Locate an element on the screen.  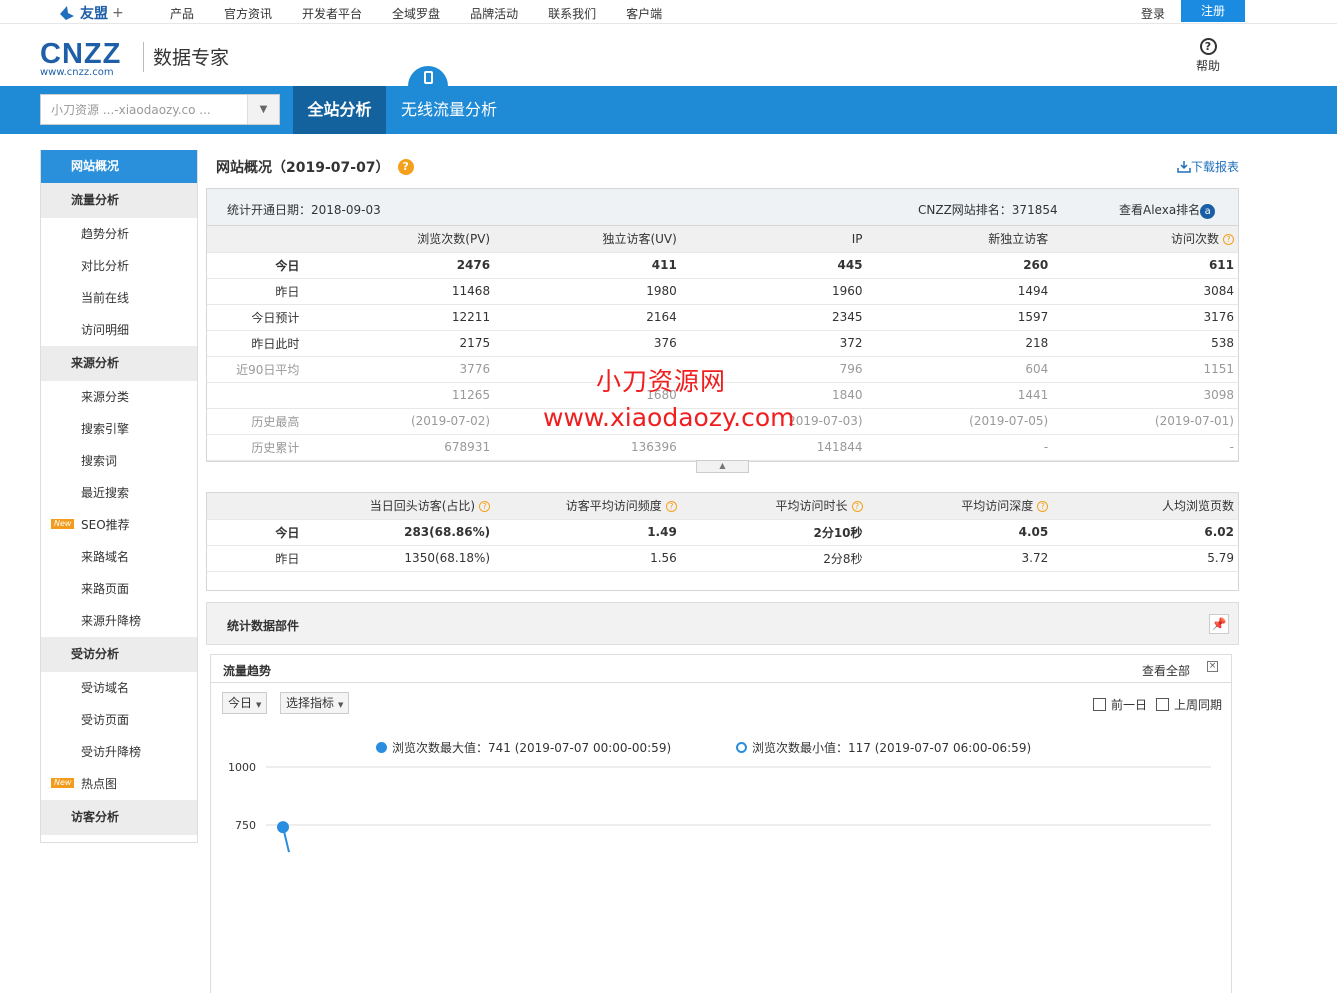
sidebar-item-online: 当前在线 is located at coordinates (119, 298).